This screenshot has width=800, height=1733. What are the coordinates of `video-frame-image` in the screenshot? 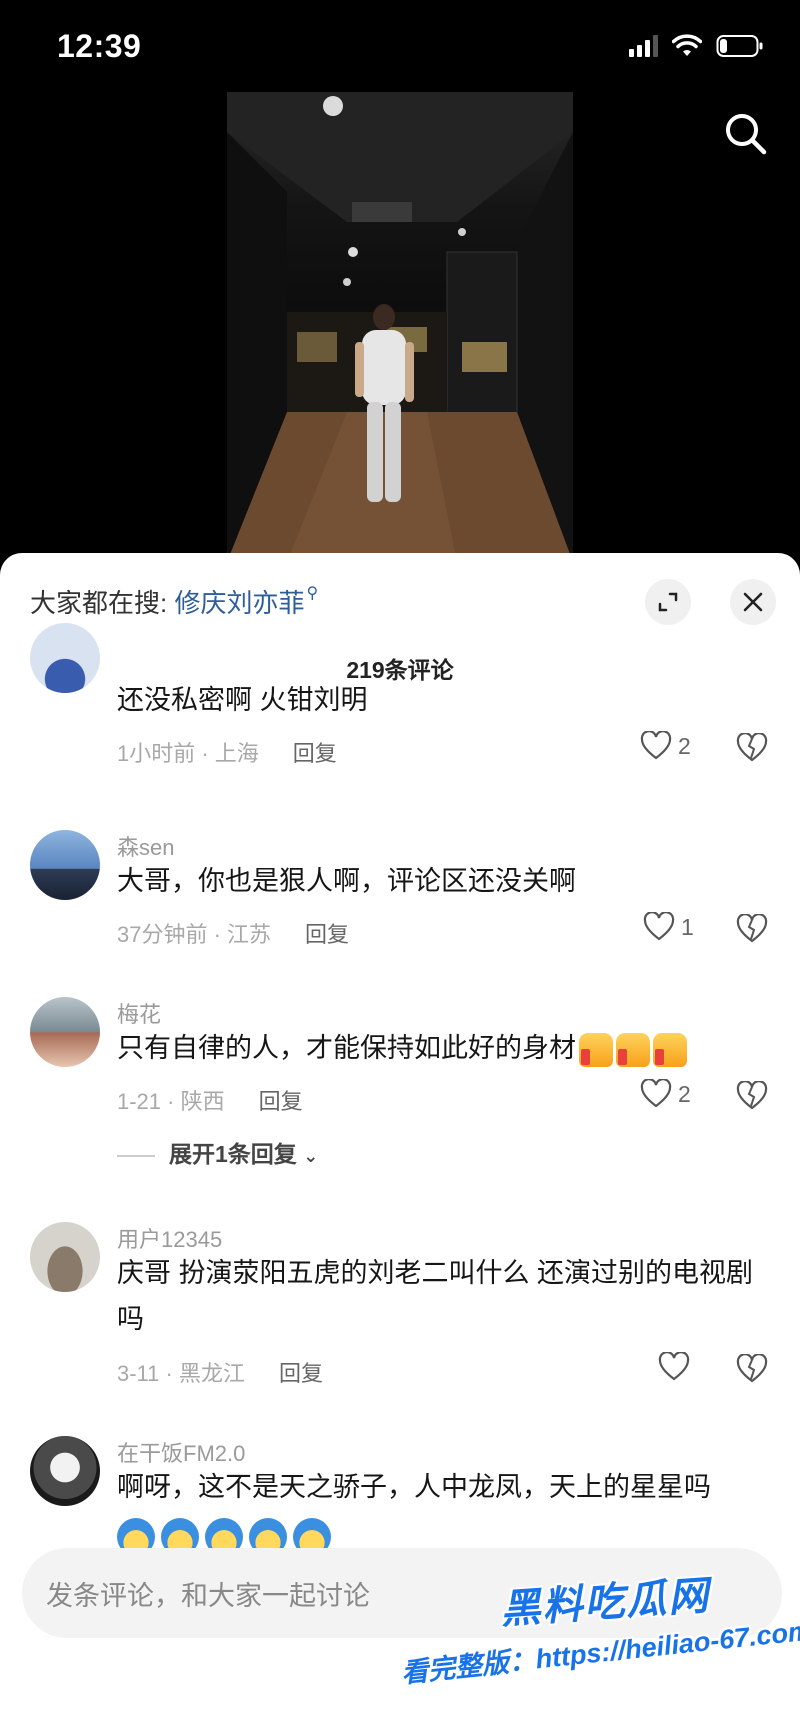 It's located at (400, 327).